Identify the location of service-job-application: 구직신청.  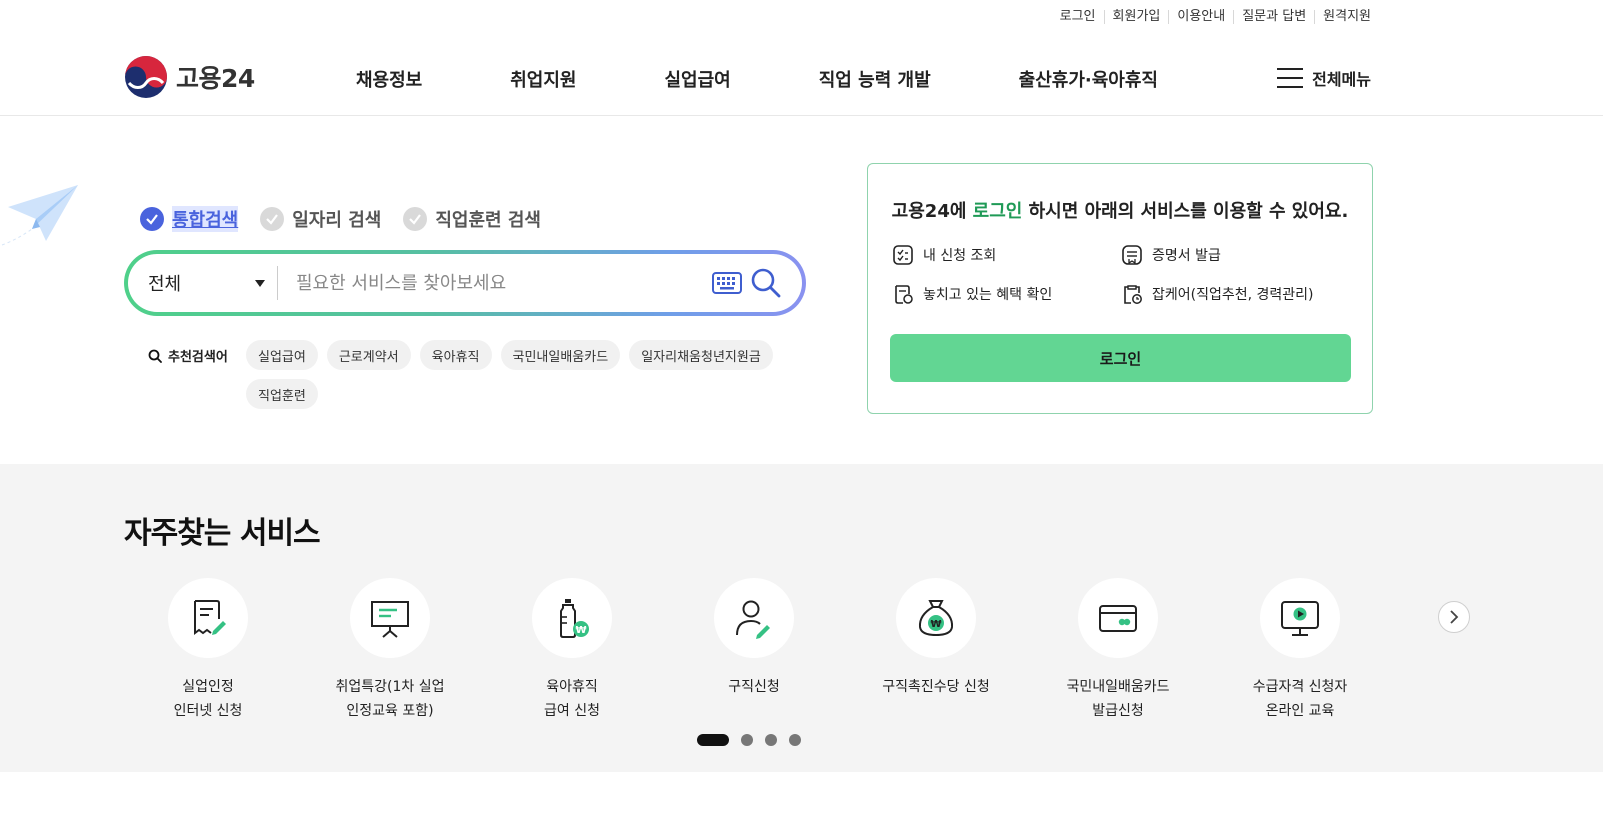
(754, 638).